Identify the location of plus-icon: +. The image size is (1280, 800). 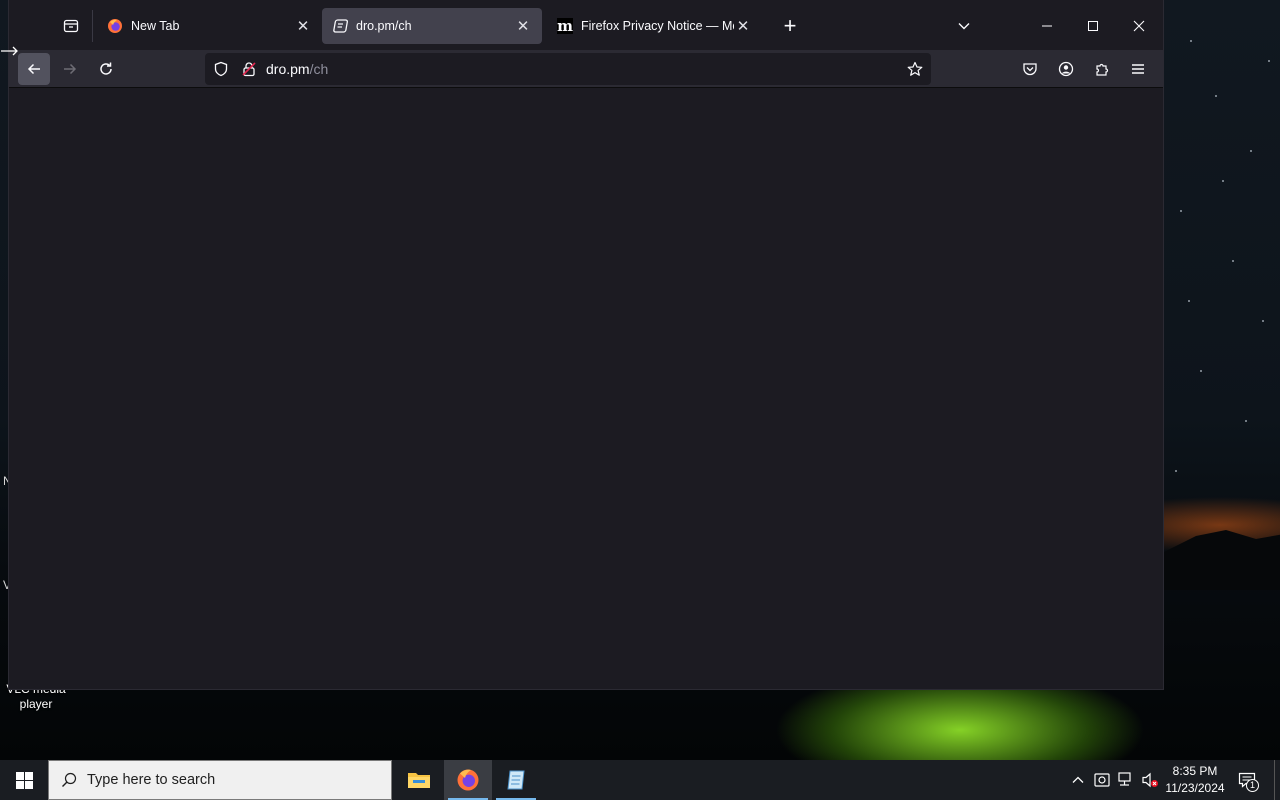
(790, 25).